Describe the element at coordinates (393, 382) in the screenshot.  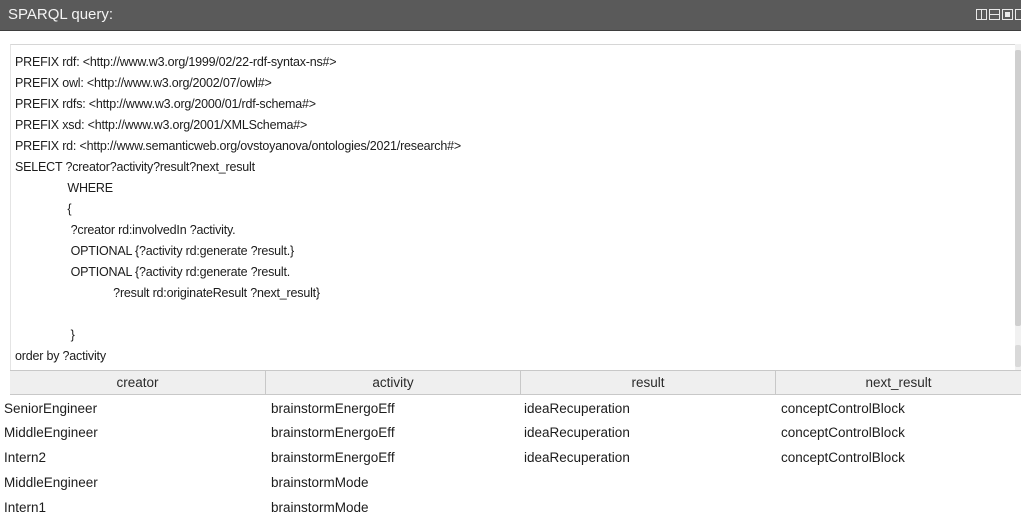
I see `column-header-activity: activity` at that location.